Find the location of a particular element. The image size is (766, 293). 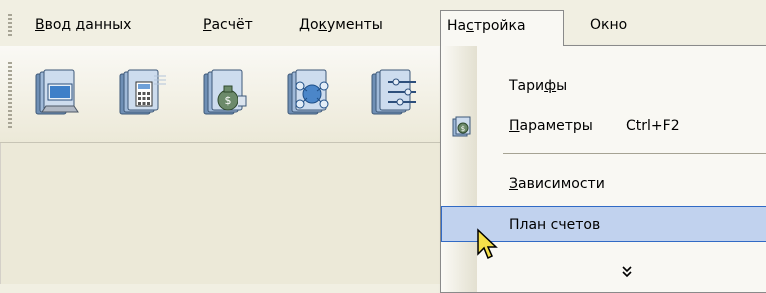

menu-item-tariffs: Тарифы is located at coordinates (603, 86).